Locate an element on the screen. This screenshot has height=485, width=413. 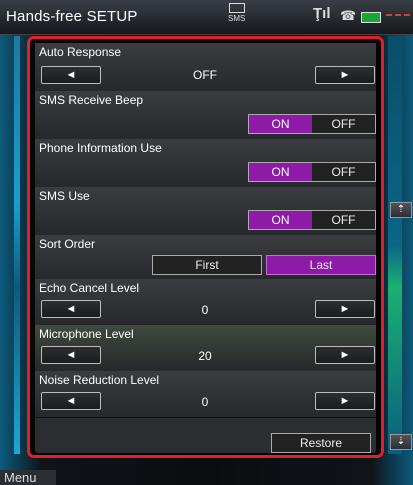
noise-reduction-right-button: ► is located at coordinates (345, 401).